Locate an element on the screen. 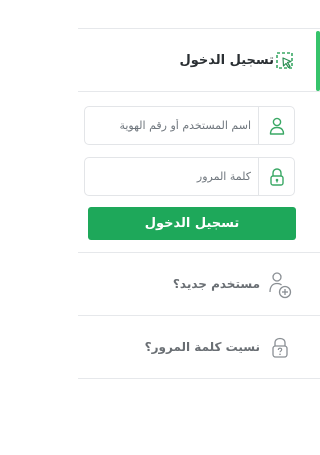  user-icon is located at coordinates (276, 126).